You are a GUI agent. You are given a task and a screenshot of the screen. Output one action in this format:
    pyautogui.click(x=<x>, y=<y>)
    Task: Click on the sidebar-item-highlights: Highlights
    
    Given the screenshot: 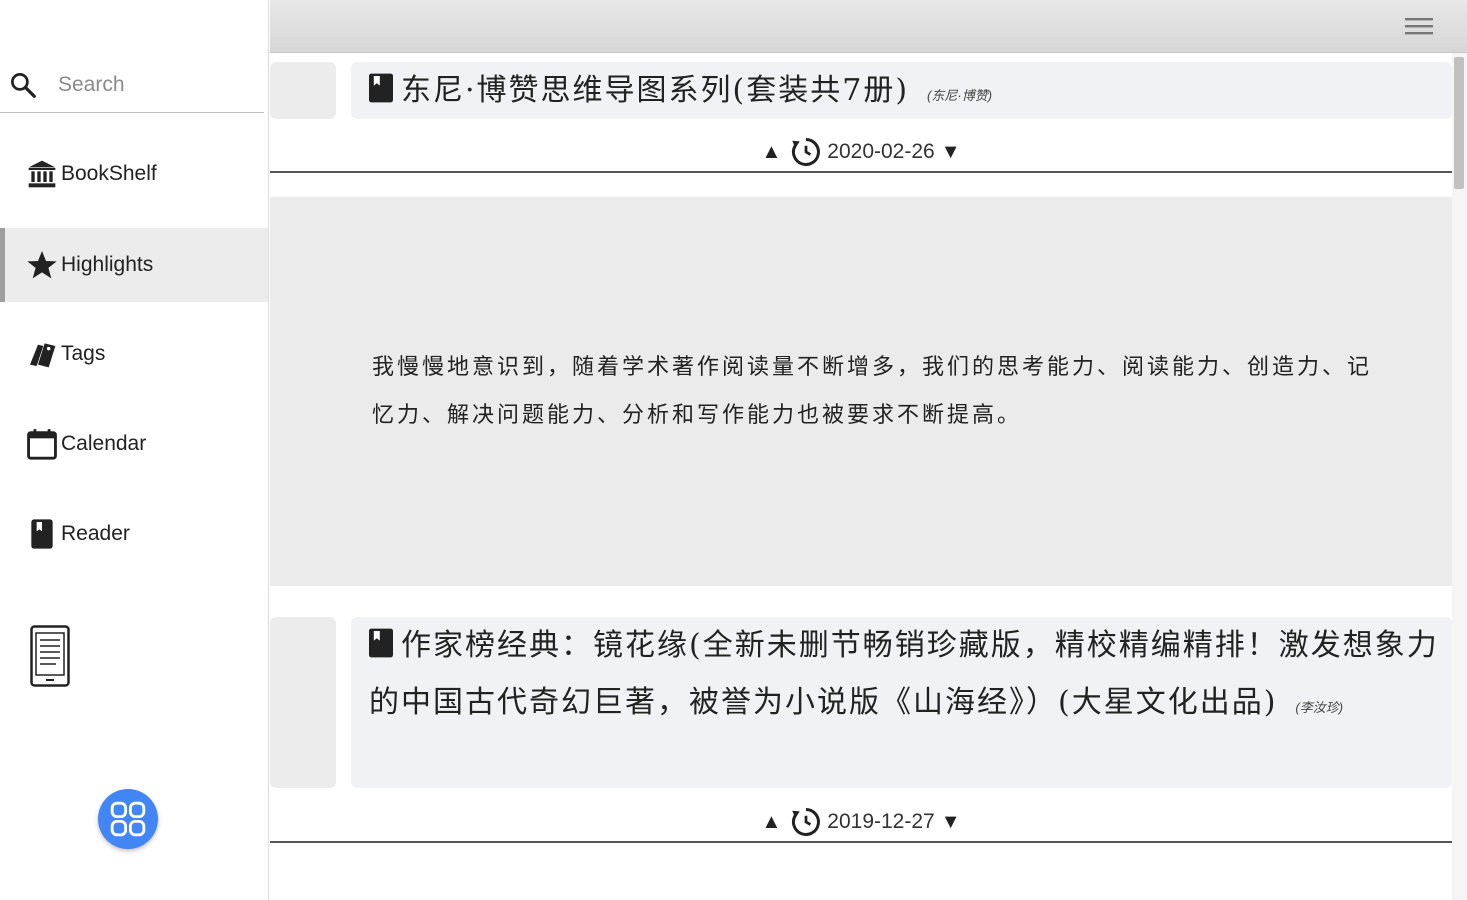 What is the action you would take?
    pyautogui.click(x=134, y=265)
    